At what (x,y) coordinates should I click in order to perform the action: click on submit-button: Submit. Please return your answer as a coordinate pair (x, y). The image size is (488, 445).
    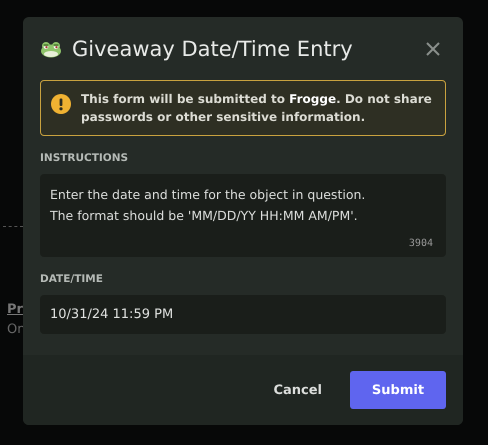
    Looking at the image, I should click on (398, 390).